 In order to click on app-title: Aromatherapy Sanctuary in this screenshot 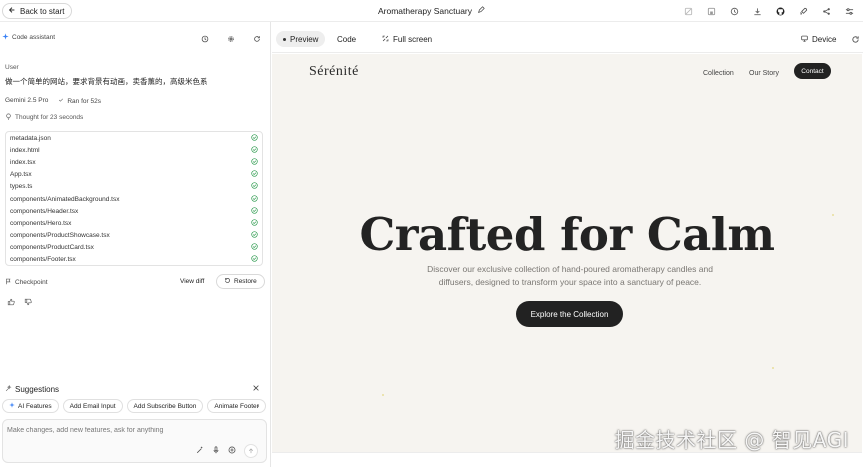, I will do `click(425, 11)`.